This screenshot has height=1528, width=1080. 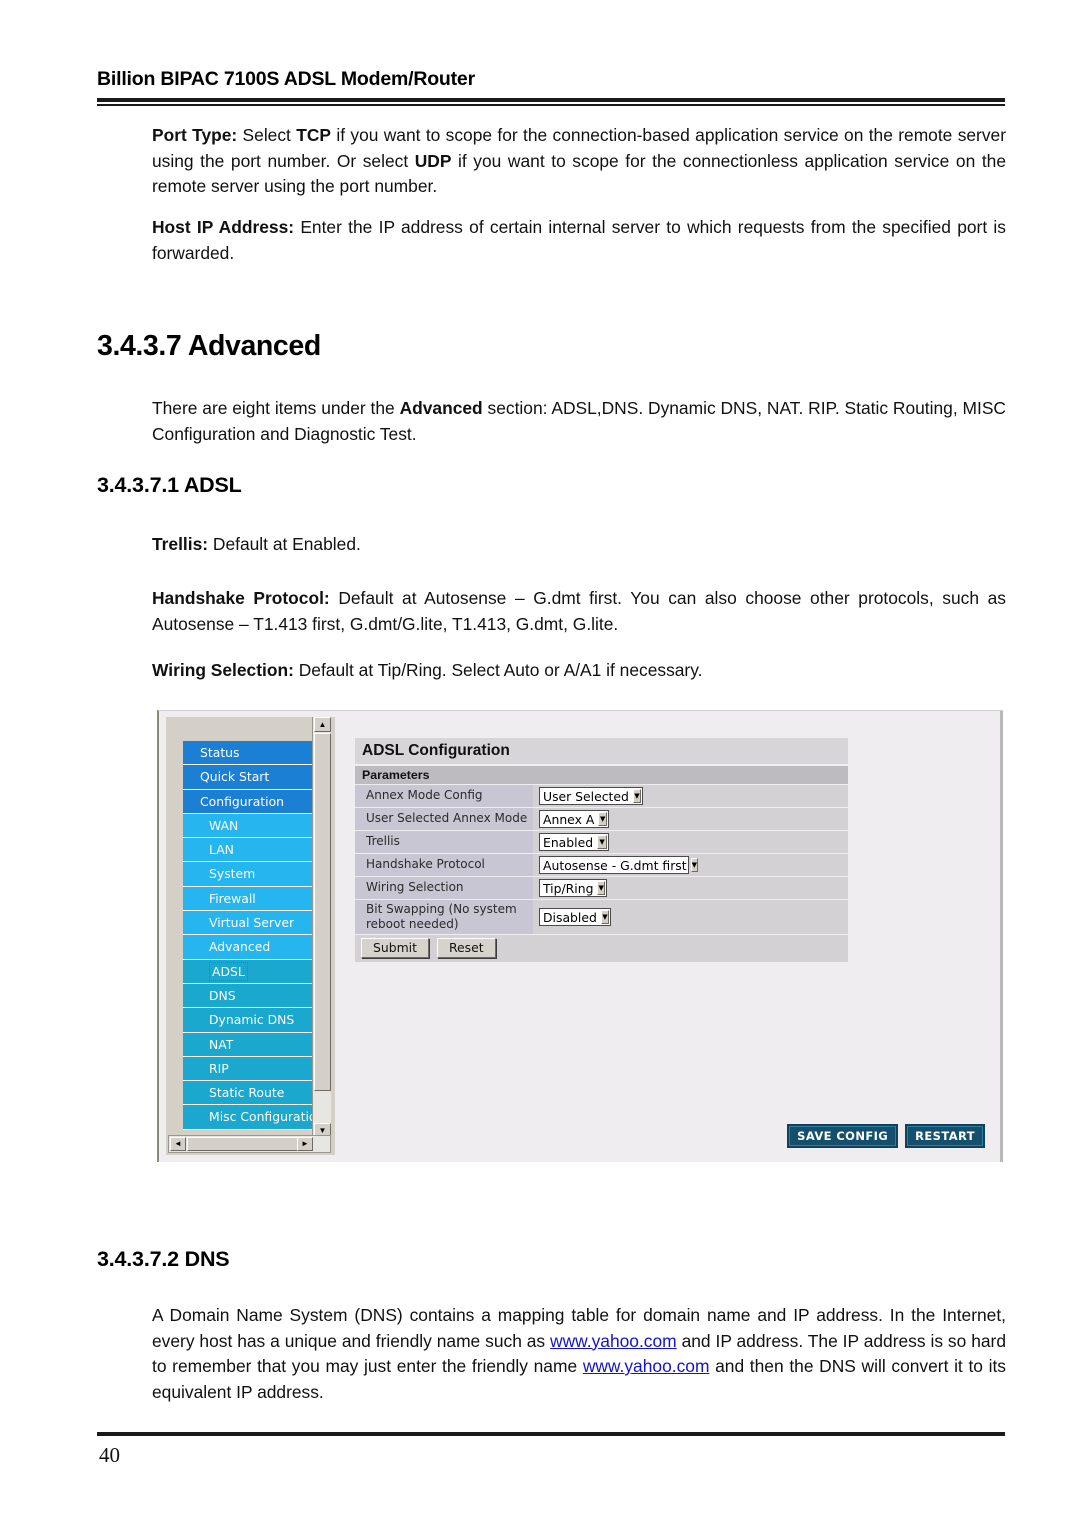 What do you see at coordinates (322, 912) in the screenshot?
I see `vertical-scroll-thumb` at bounding box center [322, 912].